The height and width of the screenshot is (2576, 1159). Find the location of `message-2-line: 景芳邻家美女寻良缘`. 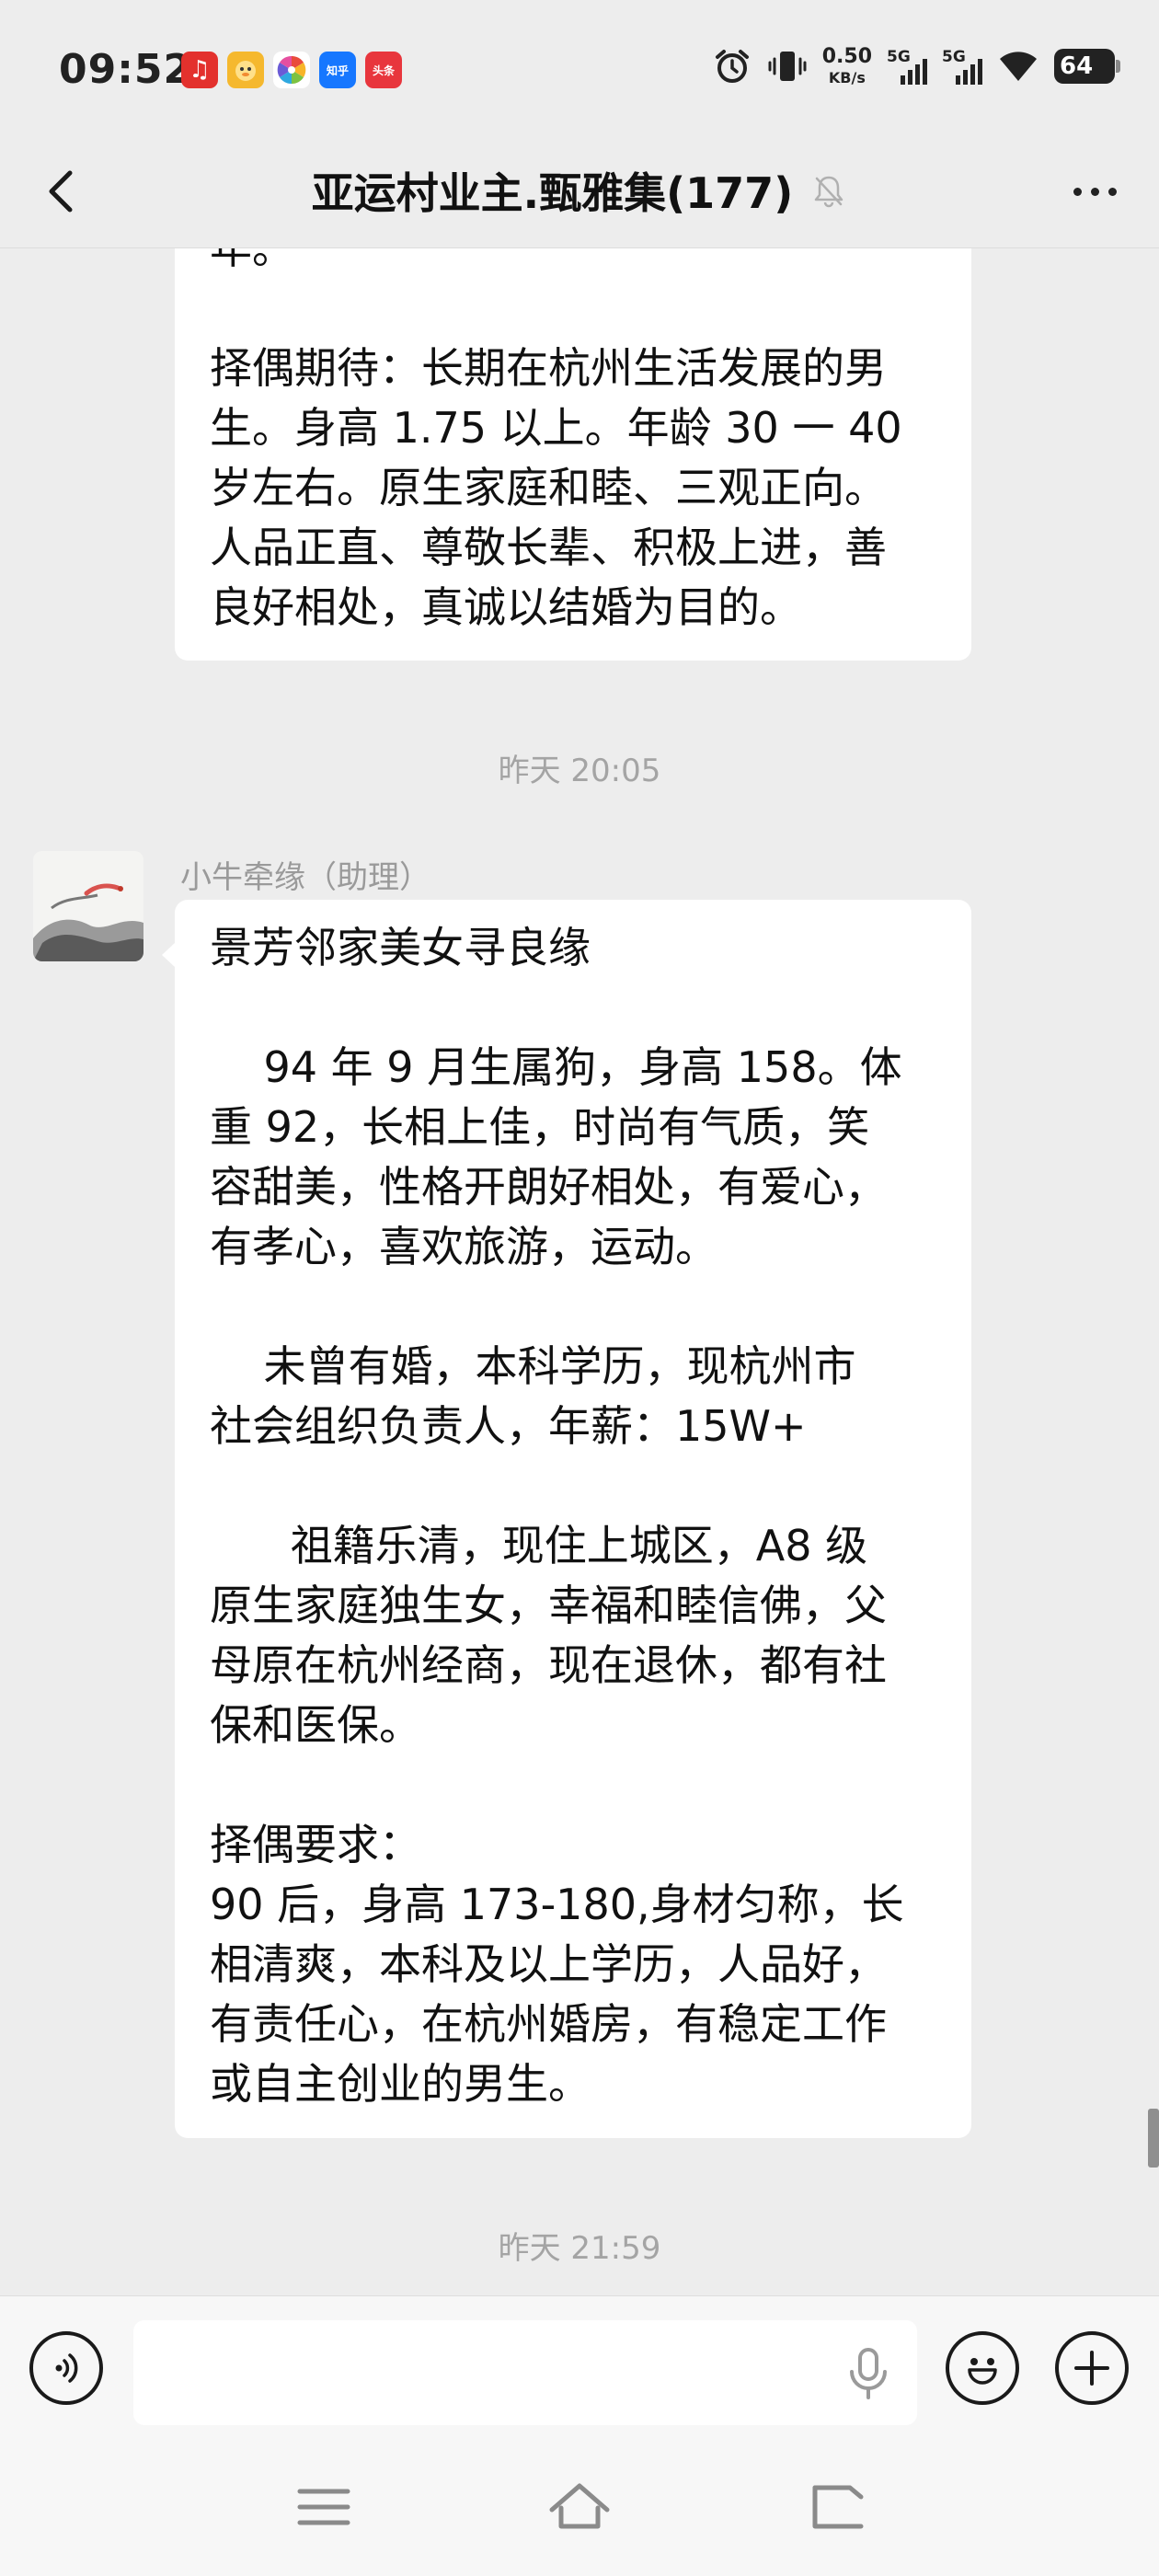

message-2-line: 景芳邻家美女寻良缘 is located at coordinates (400, 947).